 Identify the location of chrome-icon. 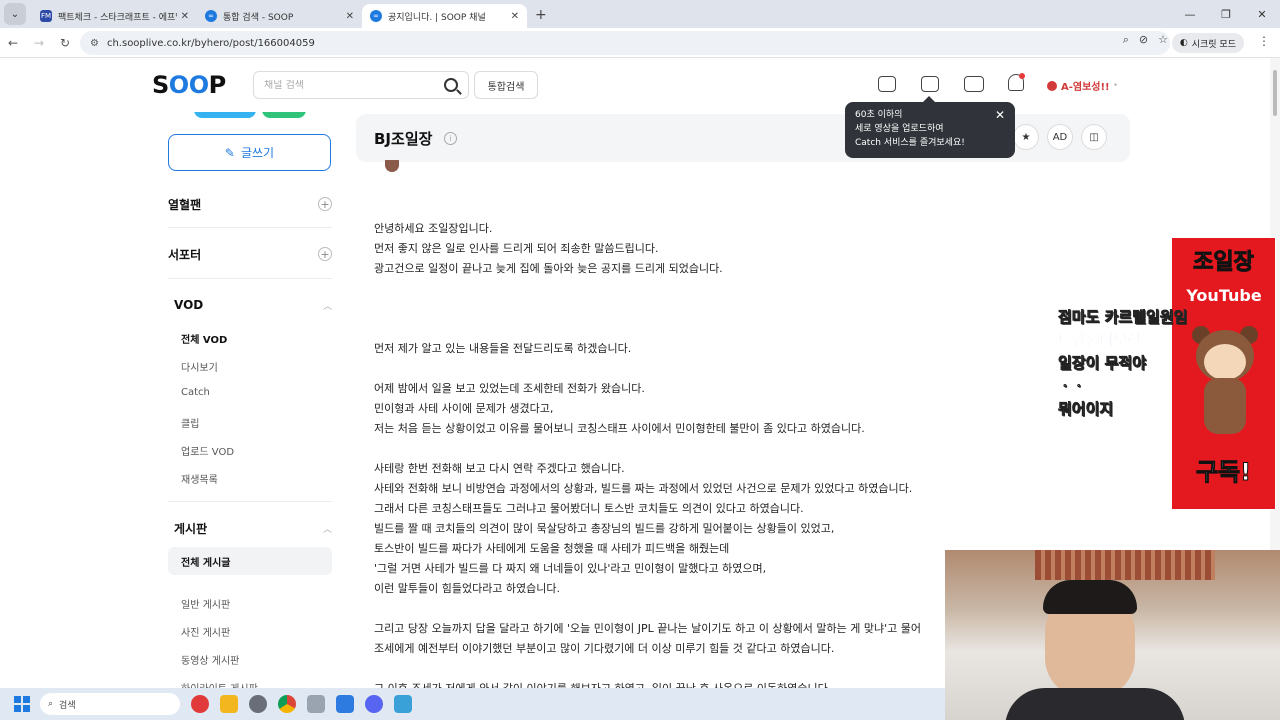
(287, 704).